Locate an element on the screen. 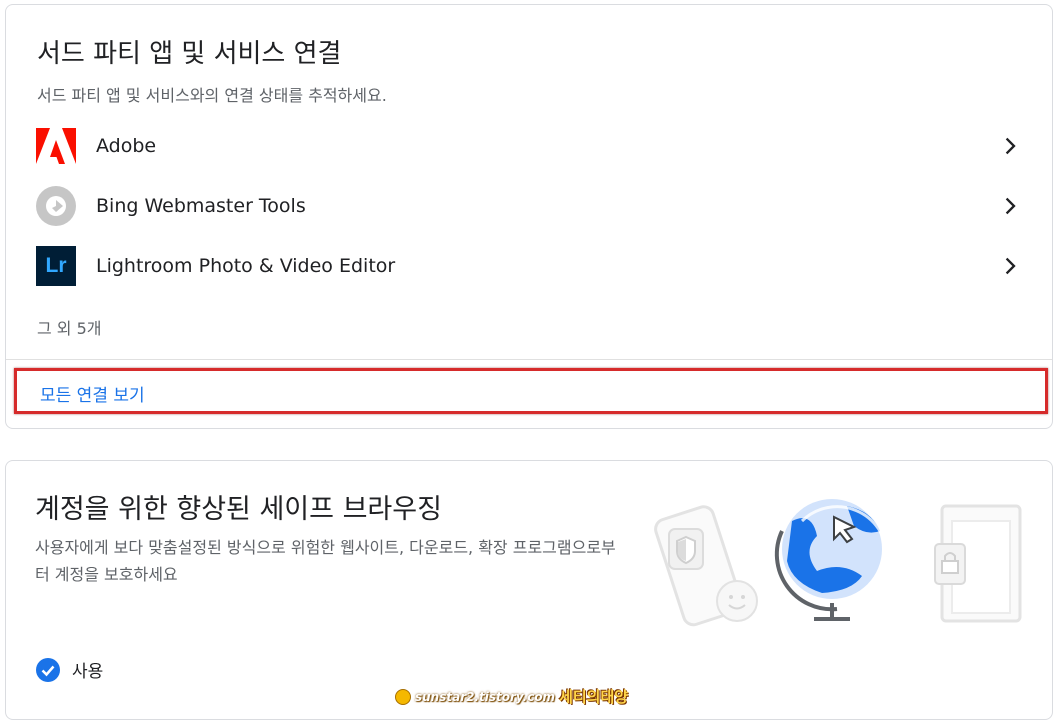 Image resolution: width=1059 pixels, height=720 pixels. view-all-connections-link: 모든 연결 보기 is located at coordinates (92, 393).